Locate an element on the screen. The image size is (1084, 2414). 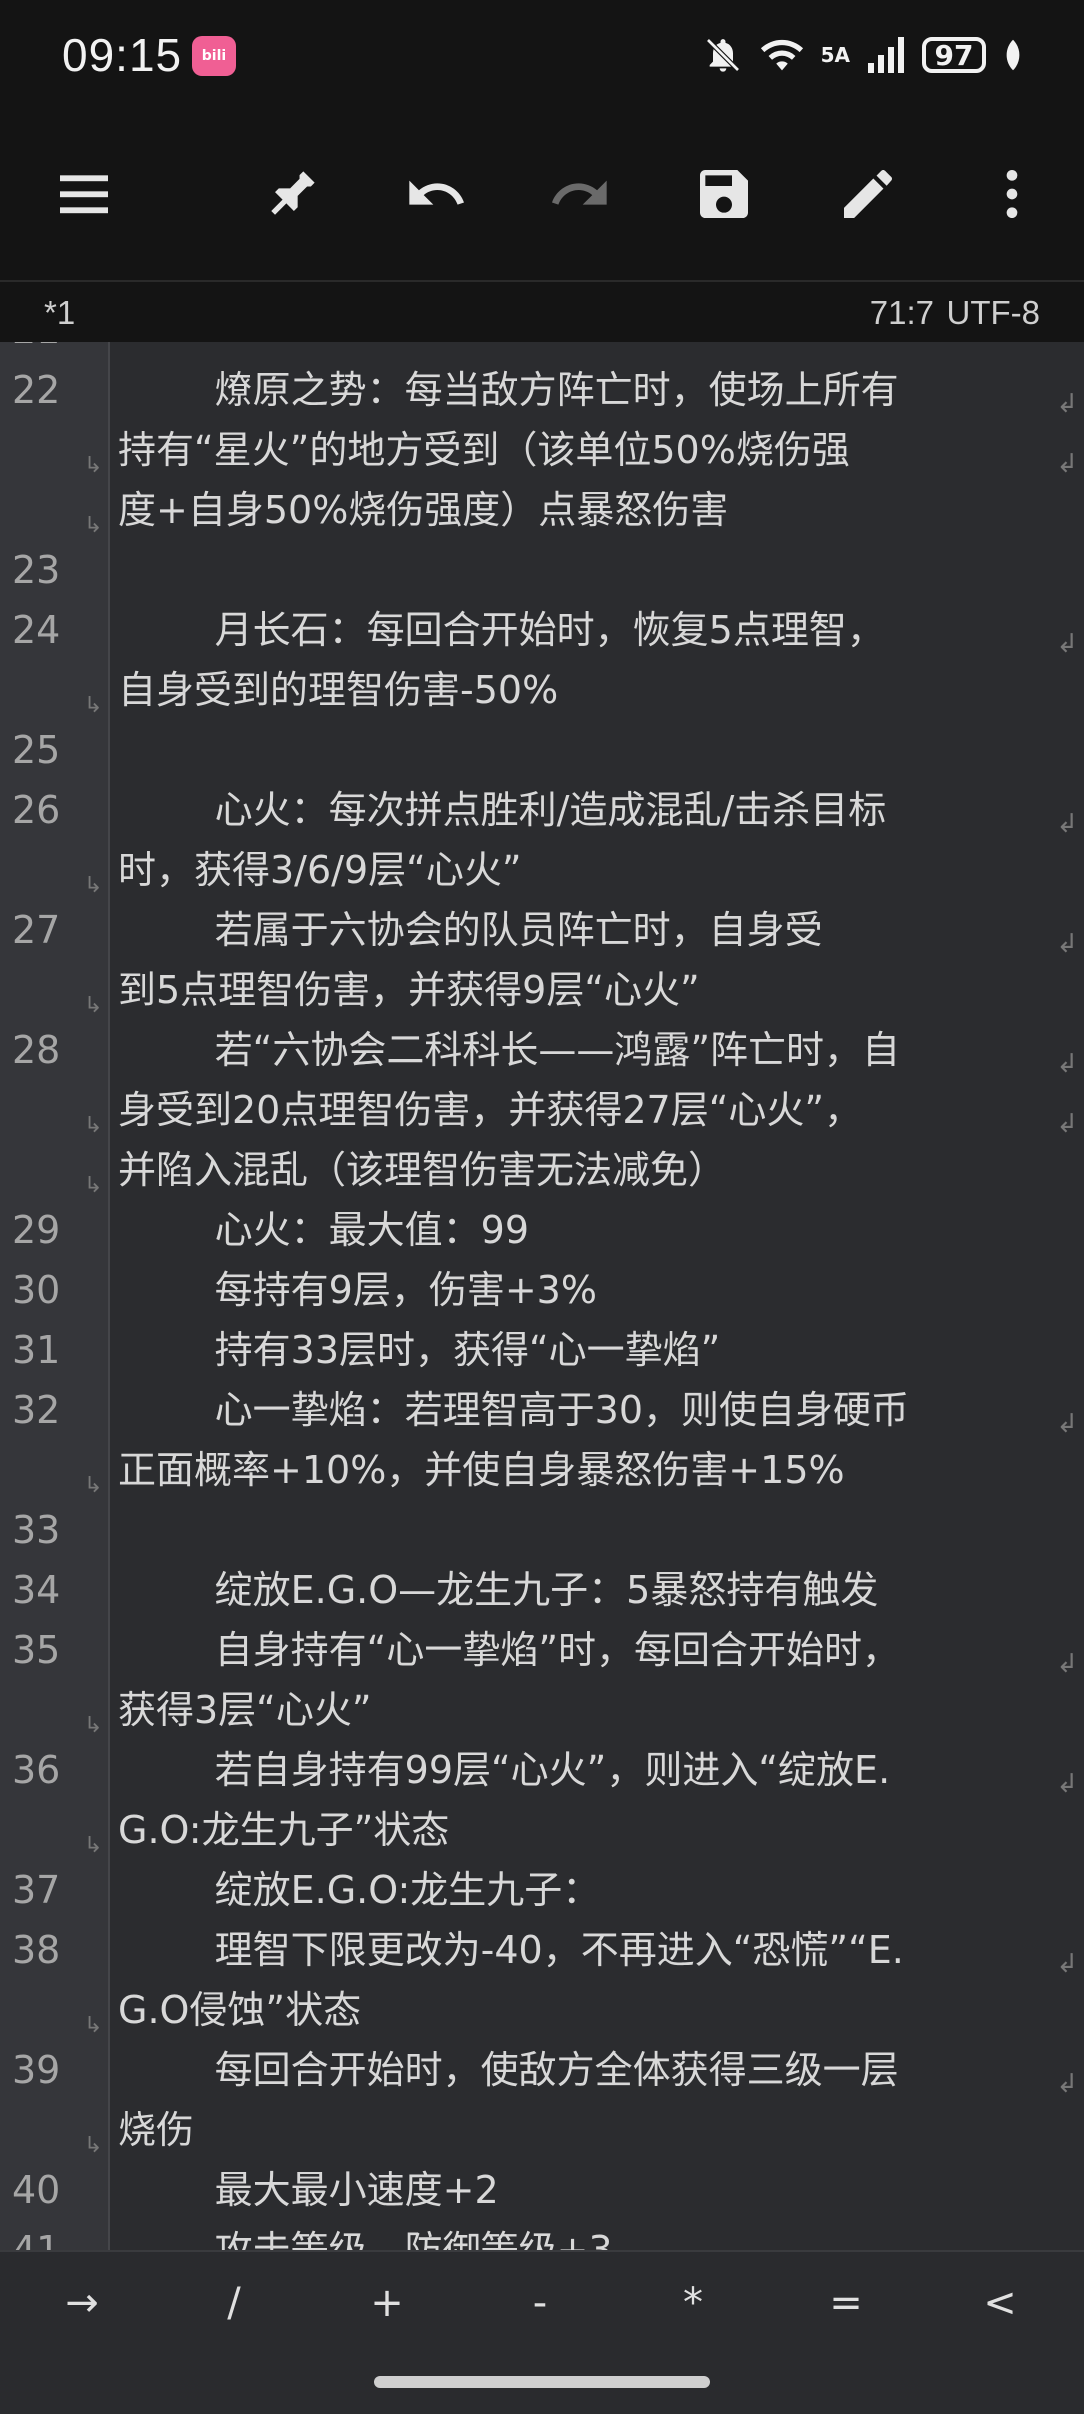
line-segment: 理智下限更改为-40，不再进入“恐慌”“E. is located at coordinates (511, 1950).